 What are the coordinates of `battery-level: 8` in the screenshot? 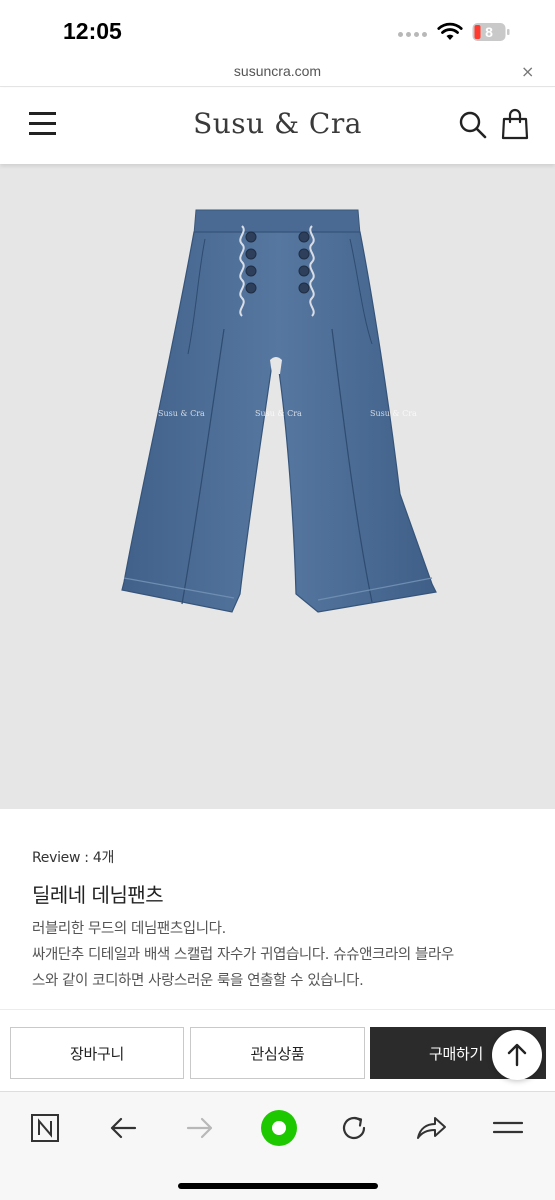 It's located at (489, 32).